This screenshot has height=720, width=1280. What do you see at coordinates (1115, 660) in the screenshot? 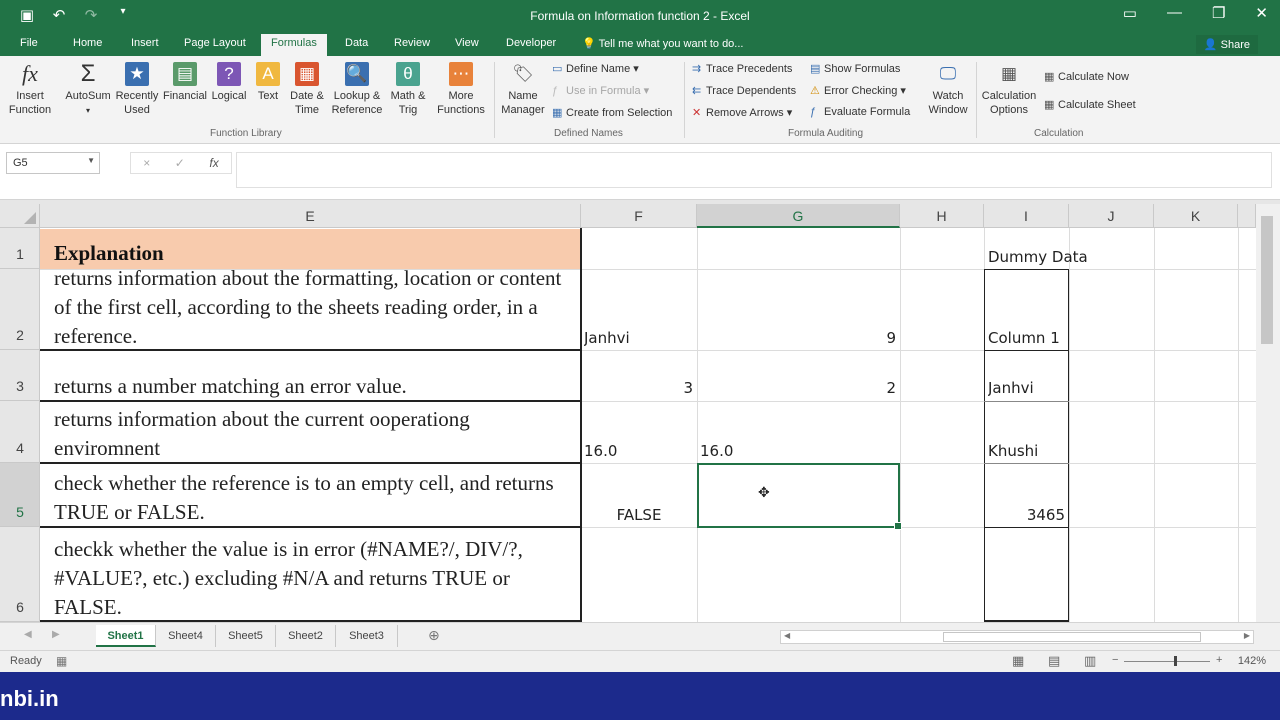
I see `zoom-out-icon: −` at bounding box center [1115, 660].